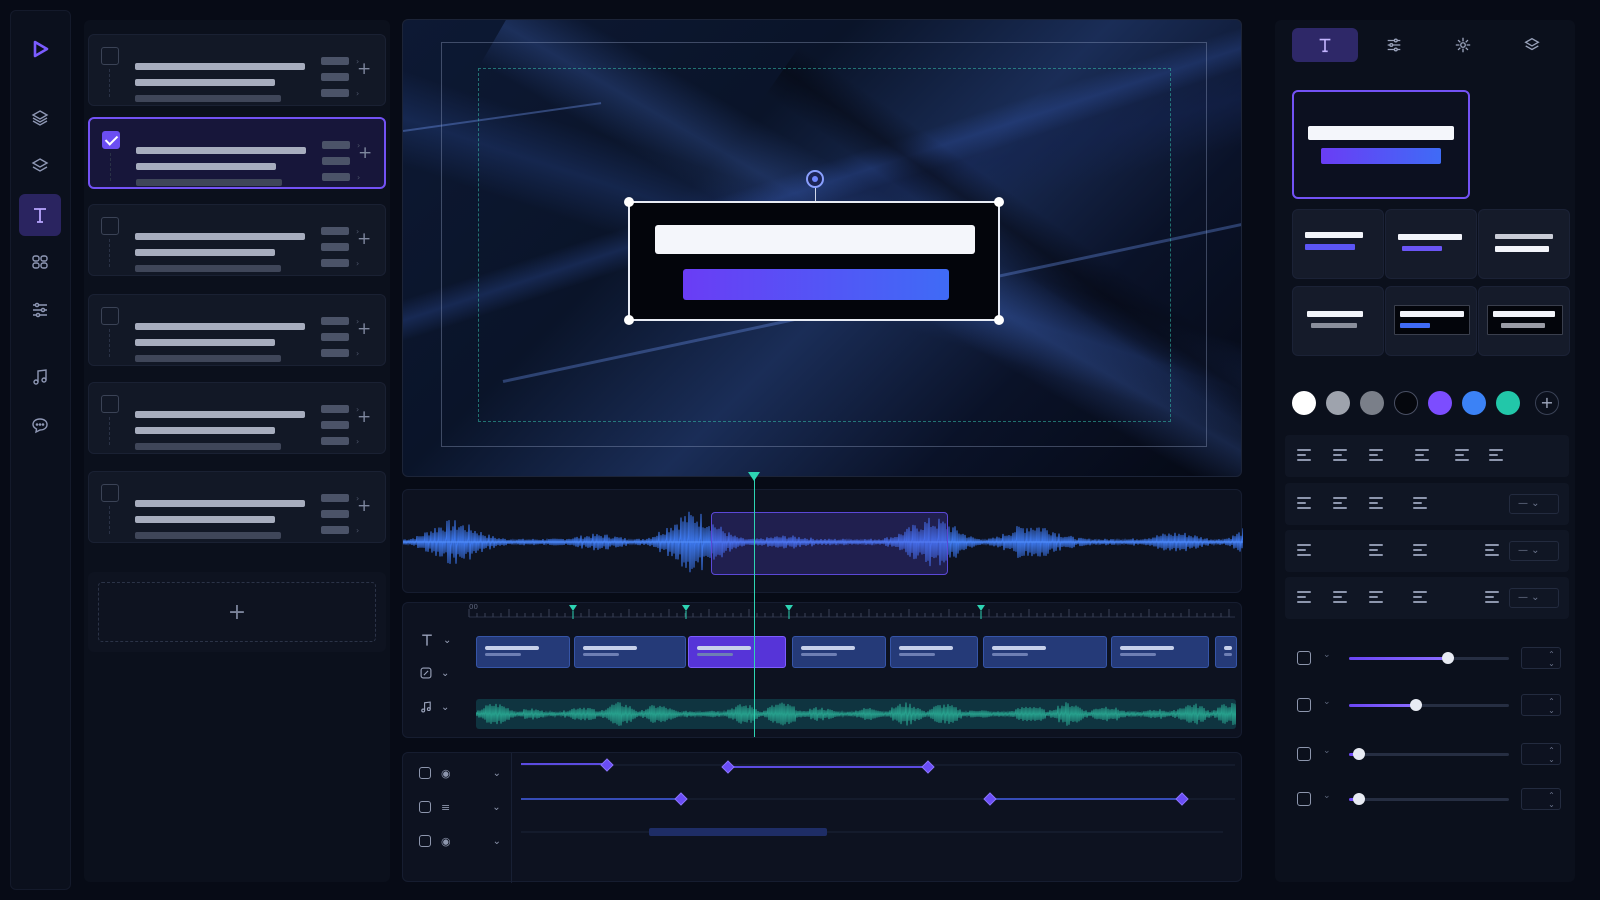 The image size is (1600, 900). I want to click on resize-handle-bottom-right, so click(999, 320).